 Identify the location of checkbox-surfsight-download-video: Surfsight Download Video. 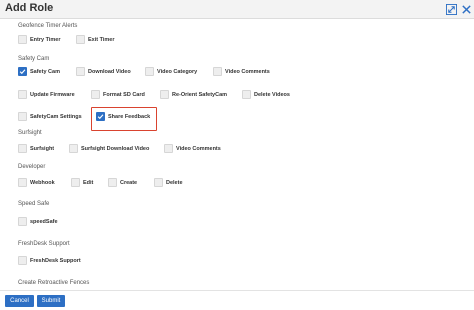
(109, 148).